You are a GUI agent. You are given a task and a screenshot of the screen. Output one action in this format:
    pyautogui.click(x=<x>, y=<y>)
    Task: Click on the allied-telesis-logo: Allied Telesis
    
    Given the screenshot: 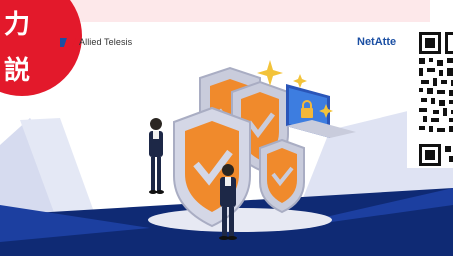 What is the action you would take?
    pyautogui.click(x=96, y=42)
    